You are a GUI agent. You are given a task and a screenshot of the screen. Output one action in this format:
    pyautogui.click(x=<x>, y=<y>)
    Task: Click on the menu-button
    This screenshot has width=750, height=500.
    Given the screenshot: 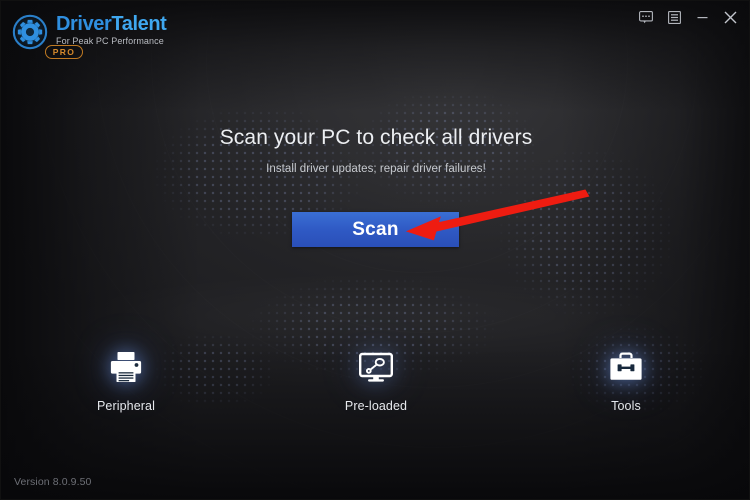 What is the action you would take?
    pyautogui.click(x=674, y=17)
    